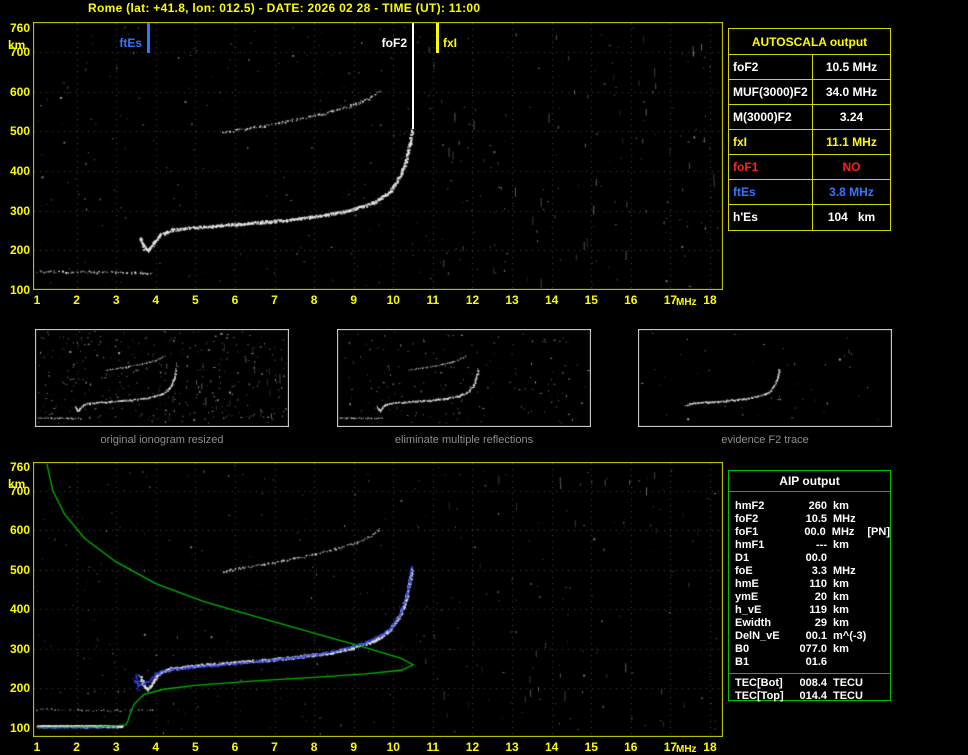 The image size is (968, 755). Describe the element at coordinates (851, 117) in the screenshot. I see `autoscala-row-value: 3.24` at that location.